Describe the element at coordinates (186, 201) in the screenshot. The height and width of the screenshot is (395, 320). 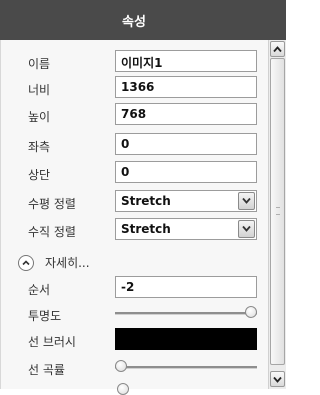
I see `halign-dropdown: Stretch` at that location.